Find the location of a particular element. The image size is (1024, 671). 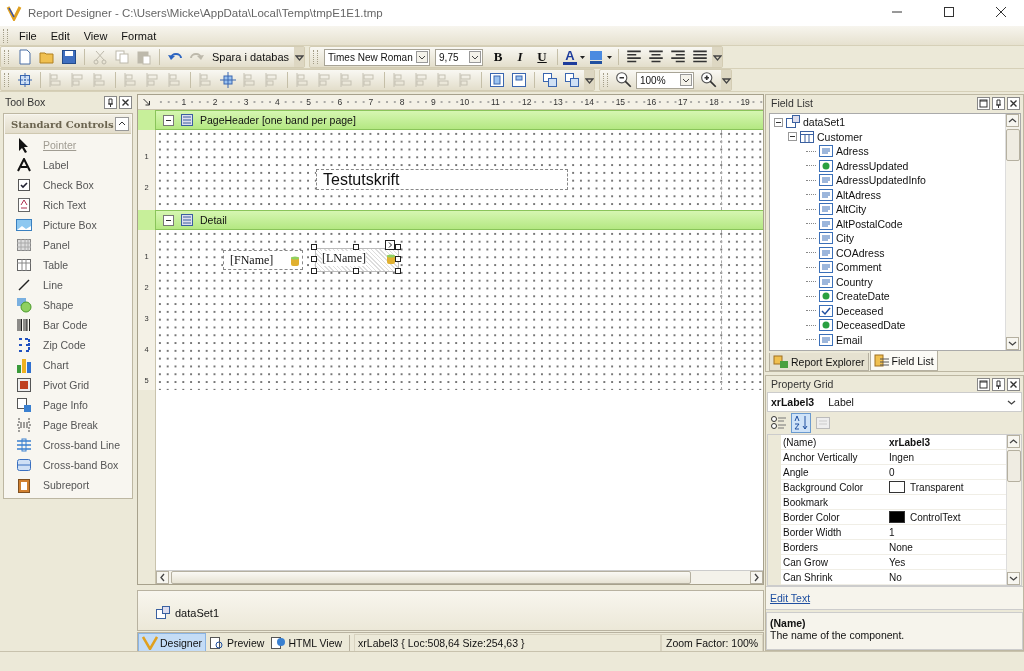

tree-item: DeceasedDate is located at coordinates (871, 325).